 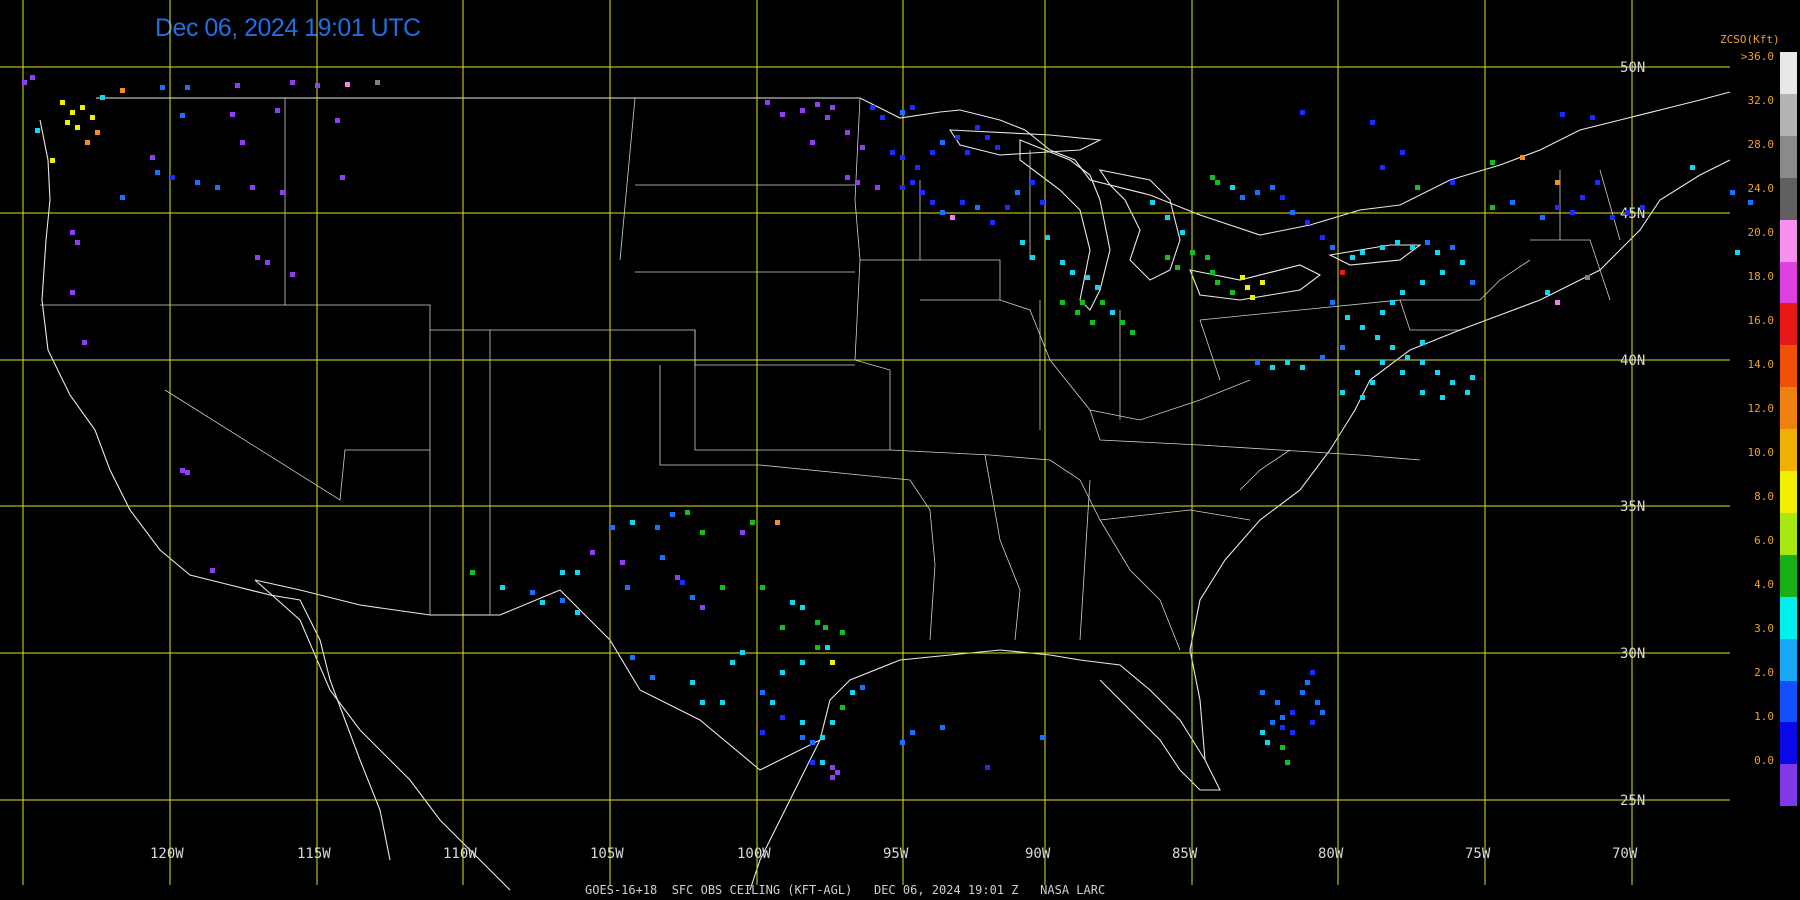 What do you see at coordinates (1750, 39) in the screenshot?
I see `legend-title: ZCSO(Kft)` at bounding box center [1750, 39].